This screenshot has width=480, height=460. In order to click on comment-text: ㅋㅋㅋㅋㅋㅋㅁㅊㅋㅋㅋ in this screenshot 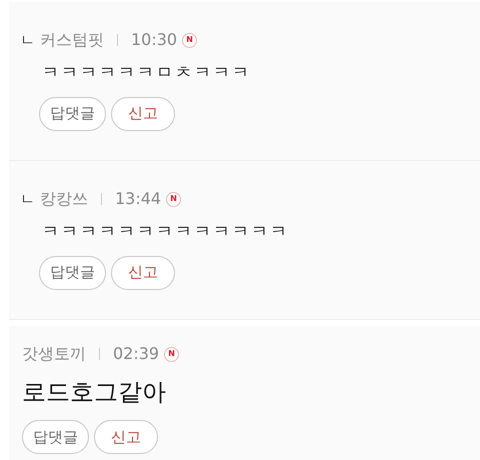, I will do `click(146, 73)`.